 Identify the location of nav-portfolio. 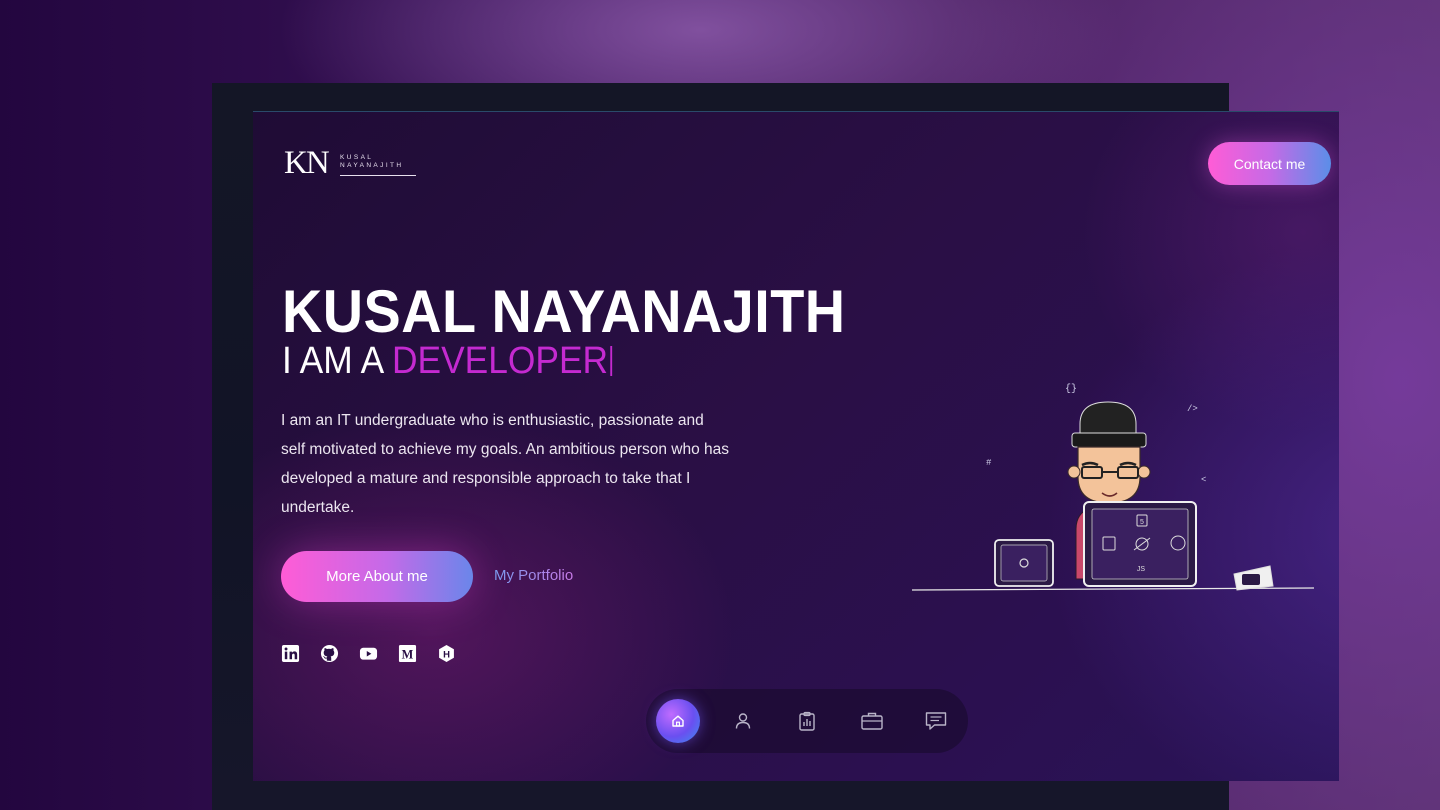
(872, 721).